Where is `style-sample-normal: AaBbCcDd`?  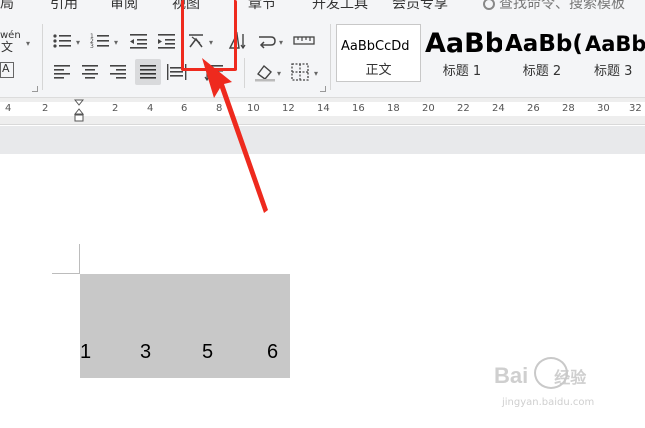 style-sample-normal: AaBbCcDd is located at coordinates (375, 46).